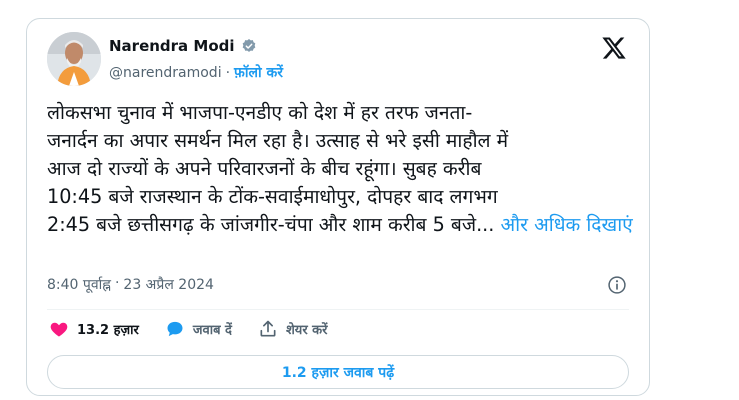  Describe the element at coordinates (59, 329) in the screenshot. I see `heart-icon` at that location.